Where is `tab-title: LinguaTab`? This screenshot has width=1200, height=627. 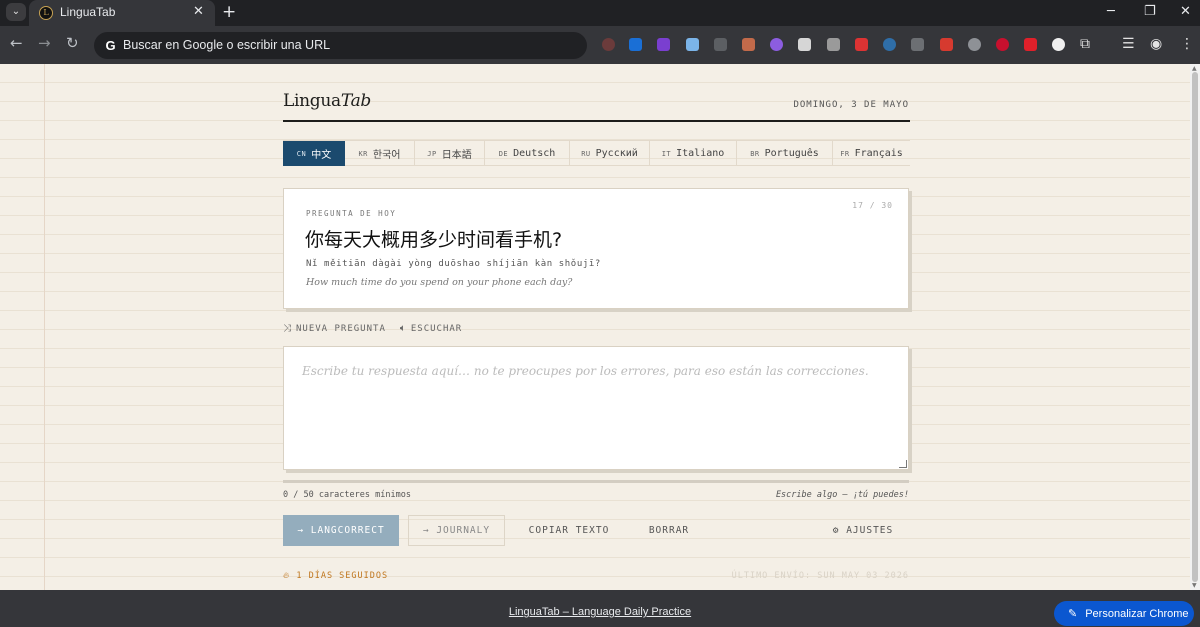 tab-title: LinguaTab is located at coordinates (88, 12).